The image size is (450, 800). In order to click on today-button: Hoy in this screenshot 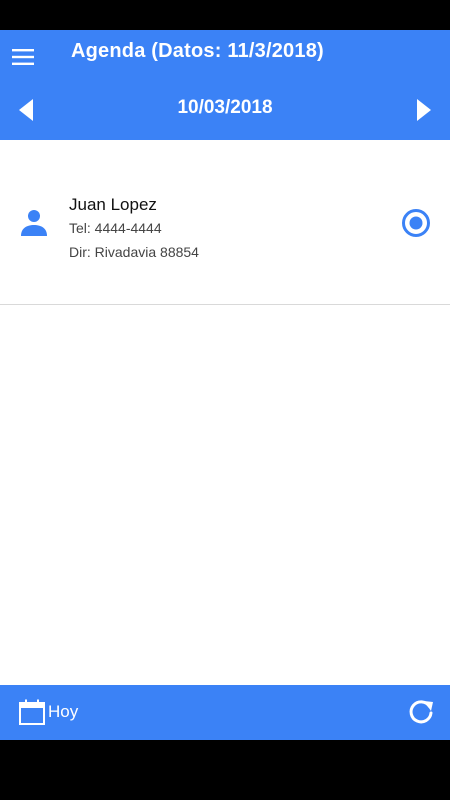, I will do `click(48, 712)`.